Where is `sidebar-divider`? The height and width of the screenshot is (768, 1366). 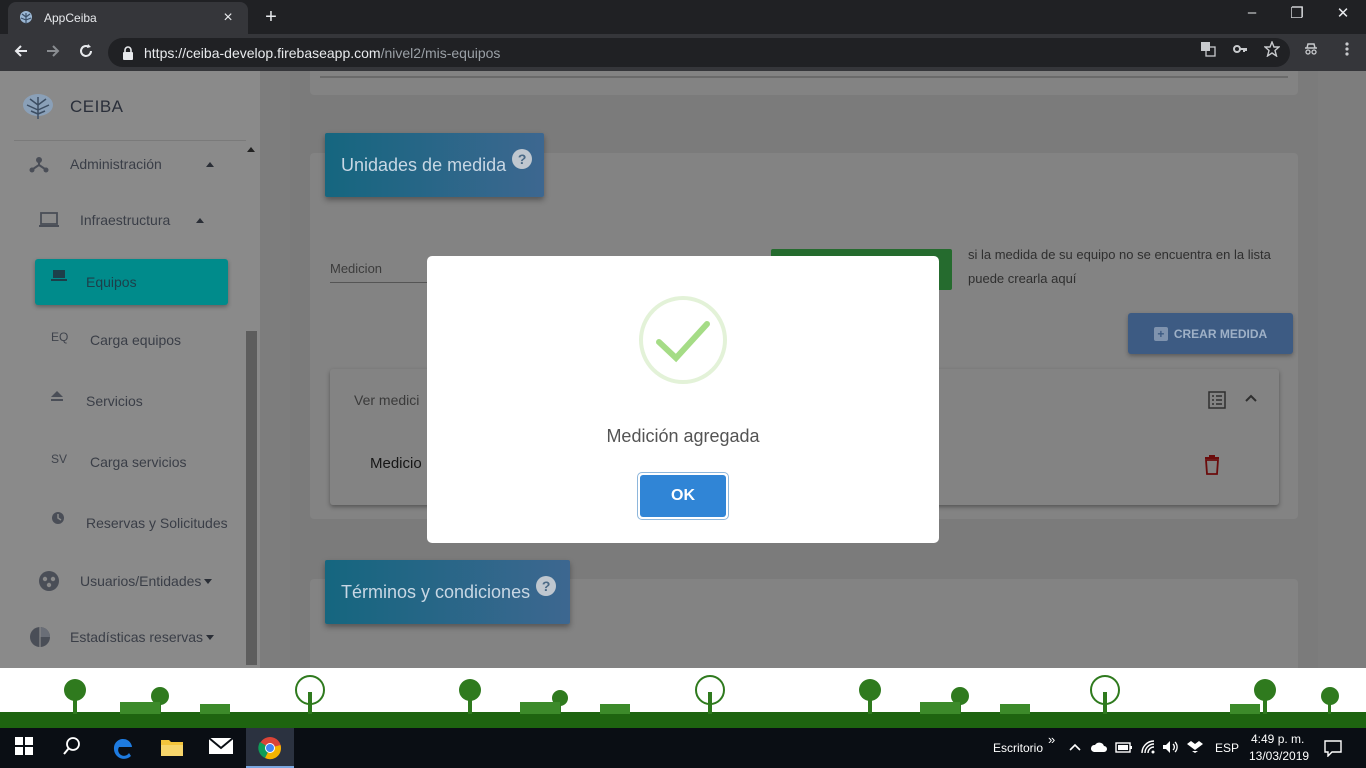 sidebar-divider is located at coordinates (130, 140).